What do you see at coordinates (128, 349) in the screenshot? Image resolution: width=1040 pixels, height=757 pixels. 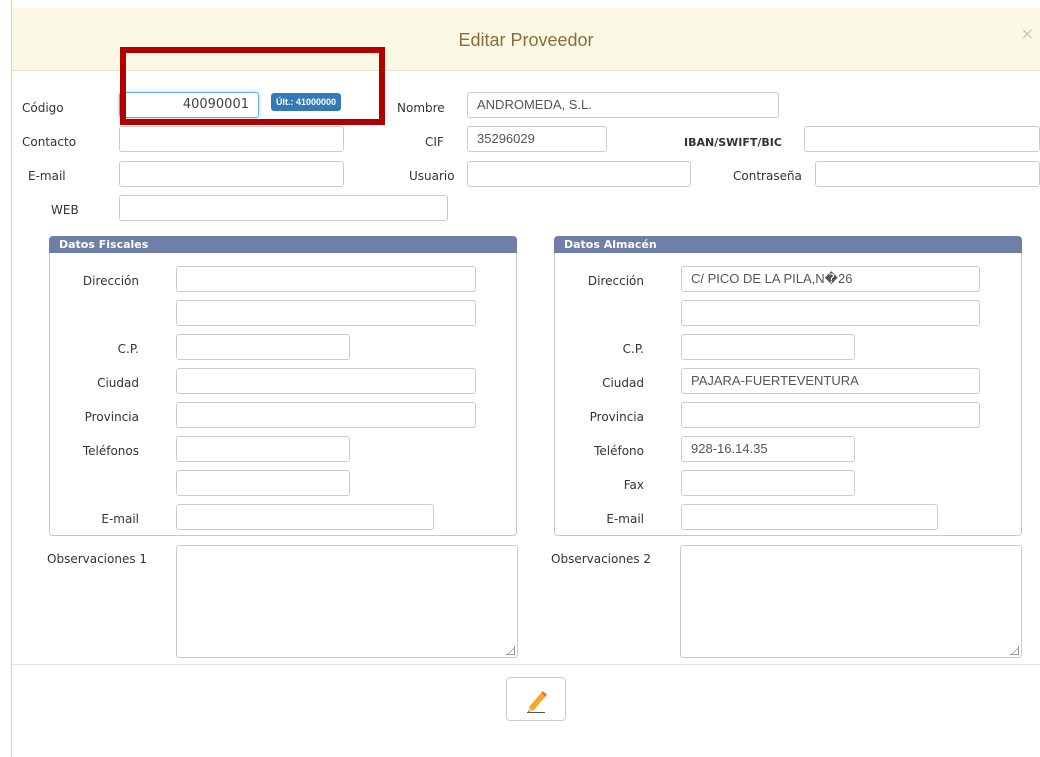 I see `fiscal-cp-label: C.P.` at bounding box center [128, 349].